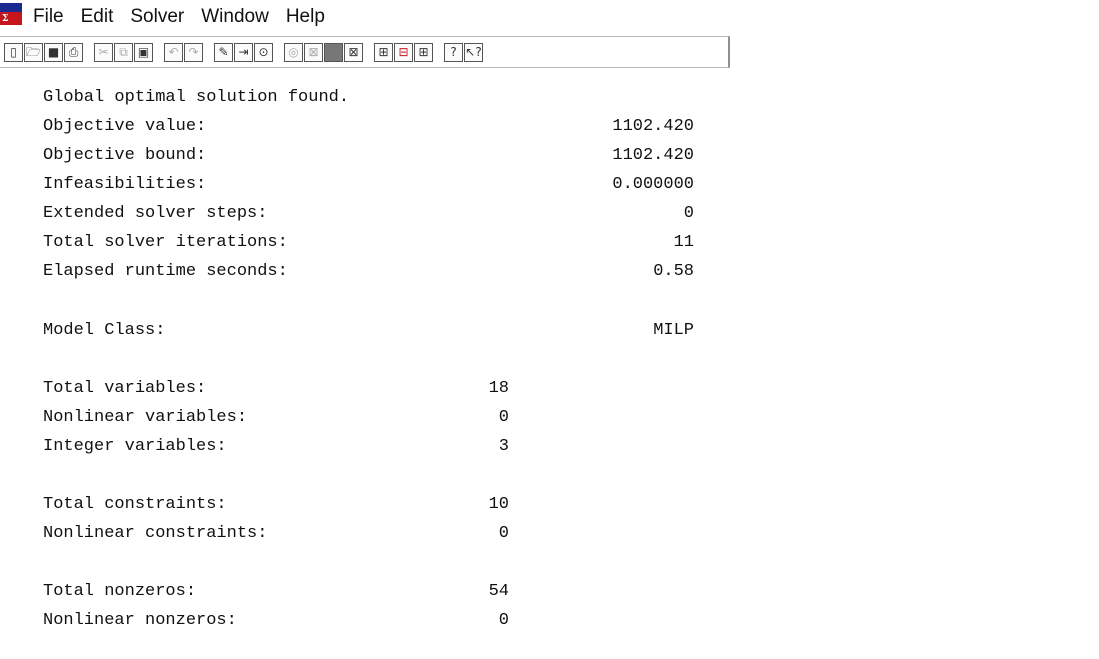 The width and height of the screenshot is (1099, 659). I want to click on total-constraints-label: Total constraints:, so click(135, 504).